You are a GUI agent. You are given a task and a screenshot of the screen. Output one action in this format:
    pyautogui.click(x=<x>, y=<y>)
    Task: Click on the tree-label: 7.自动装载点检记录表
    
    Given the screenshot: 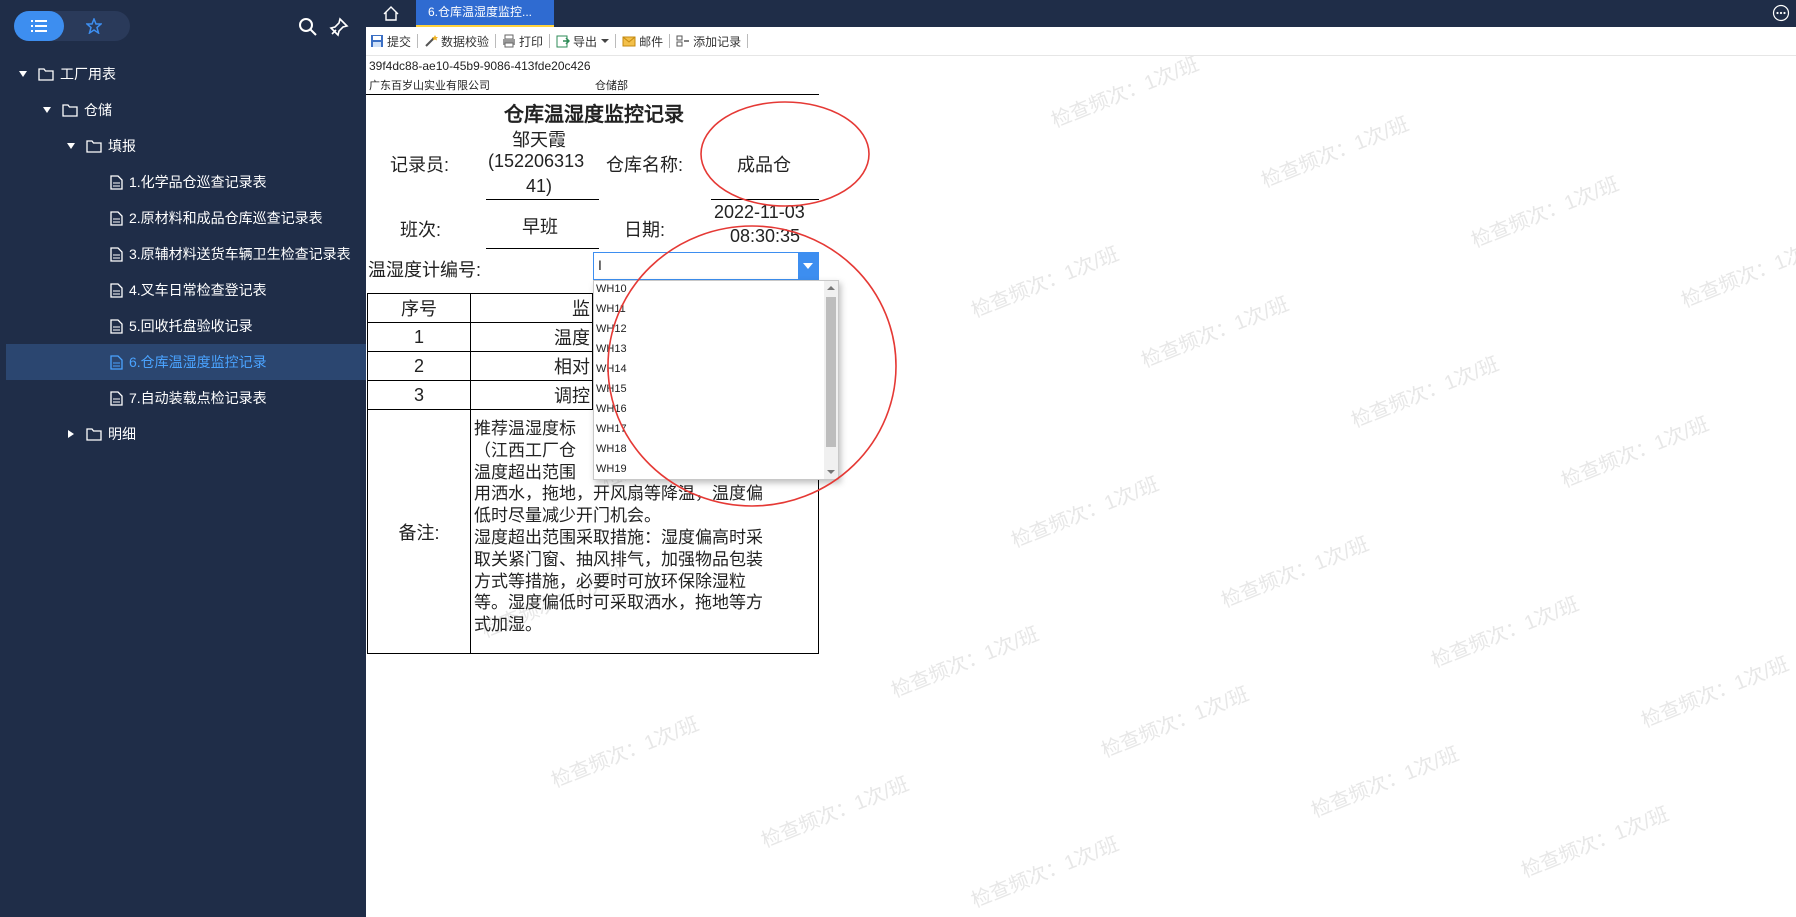 What is the action you would take?
    pyautogui.click(x=198, y=398)
    